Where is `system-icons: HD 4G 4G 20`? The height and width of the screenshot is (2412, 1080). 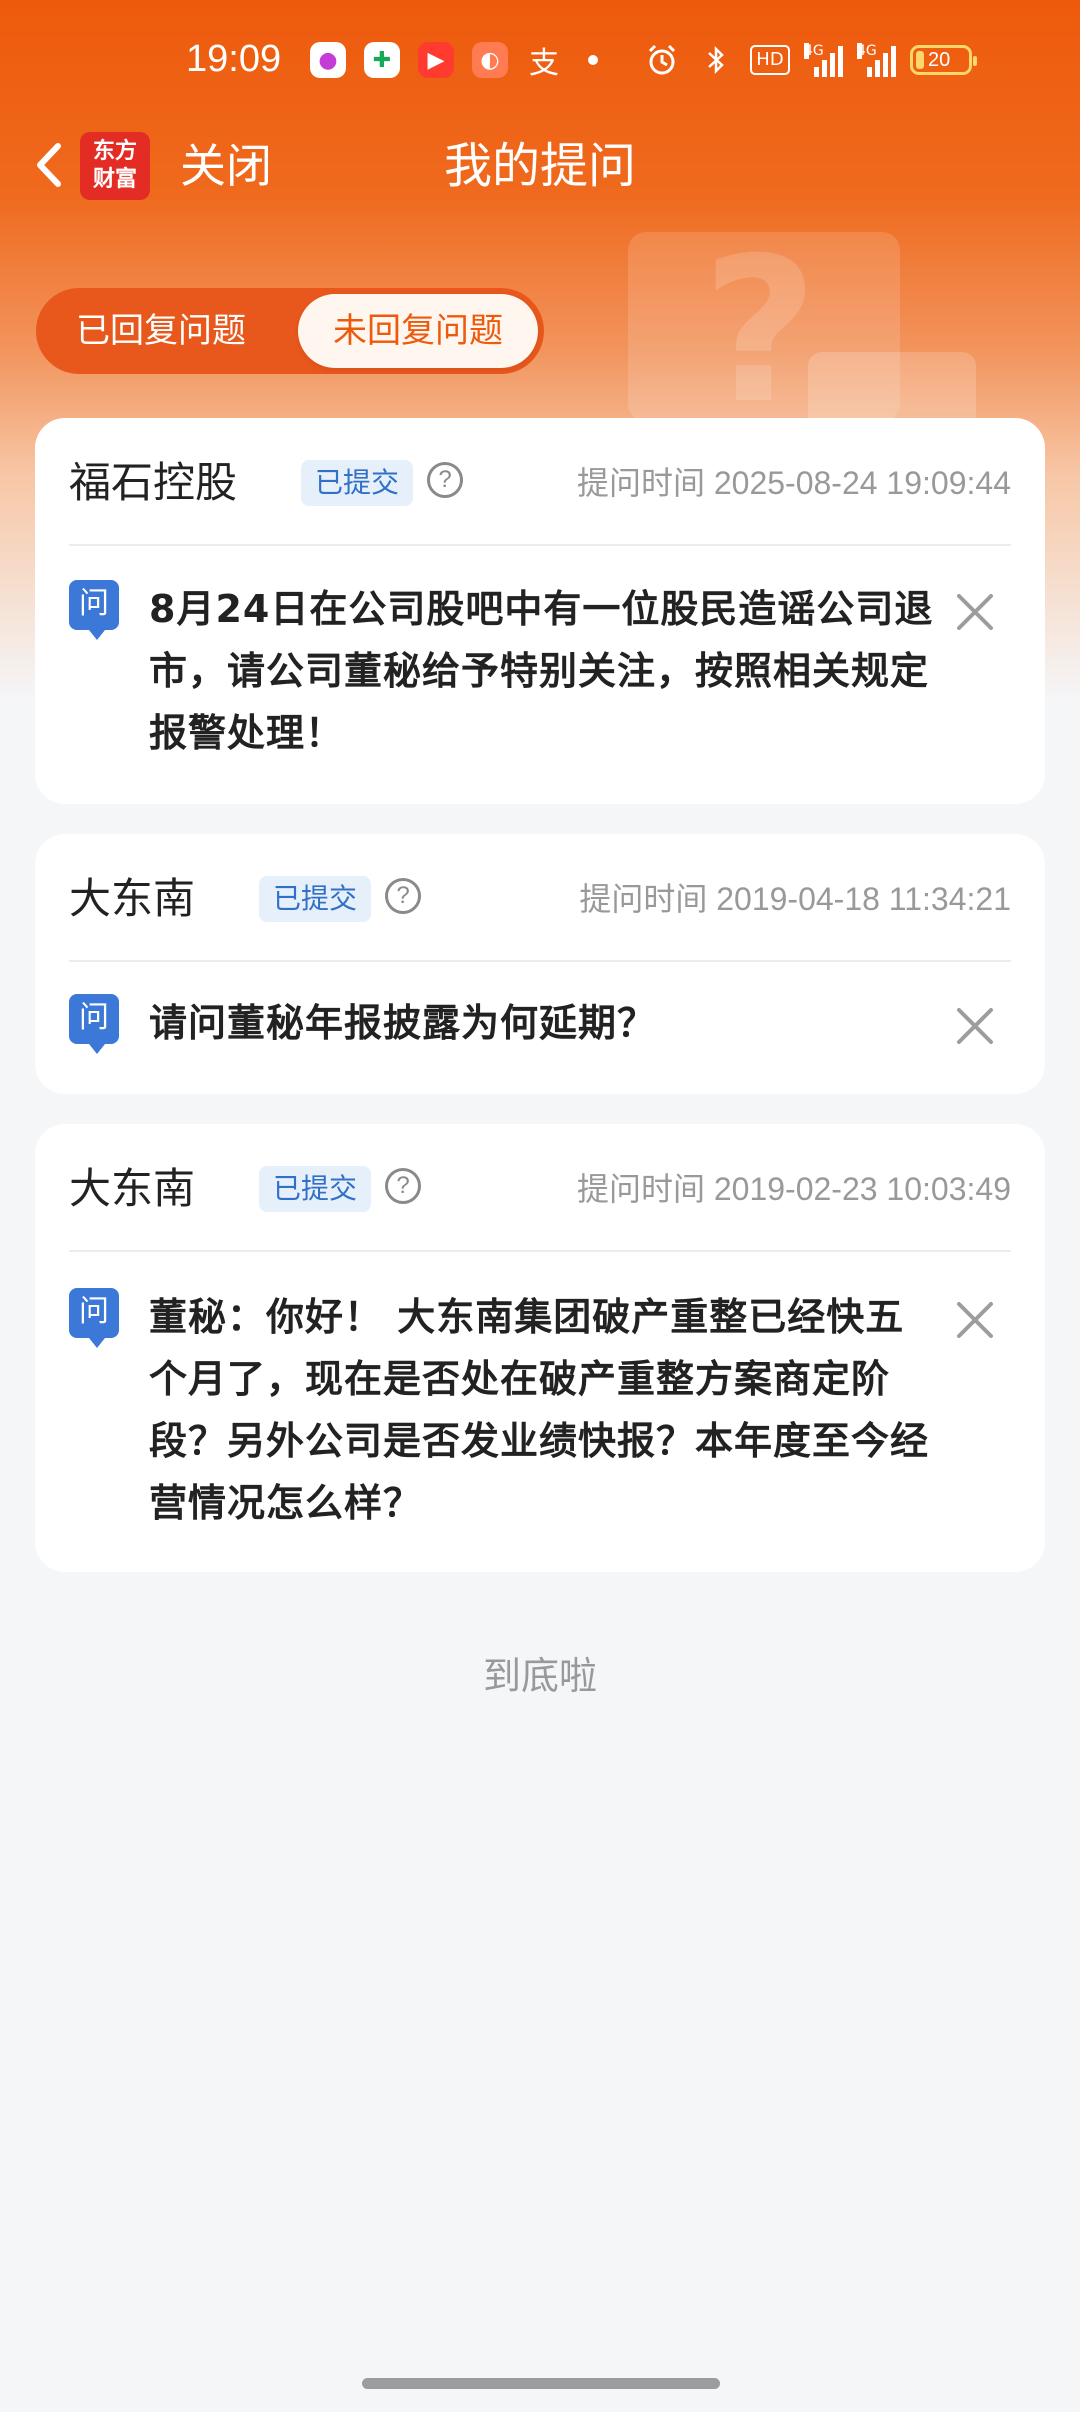 system-icons: HD 4G 4G 20 is located at coordinates (809, 60).